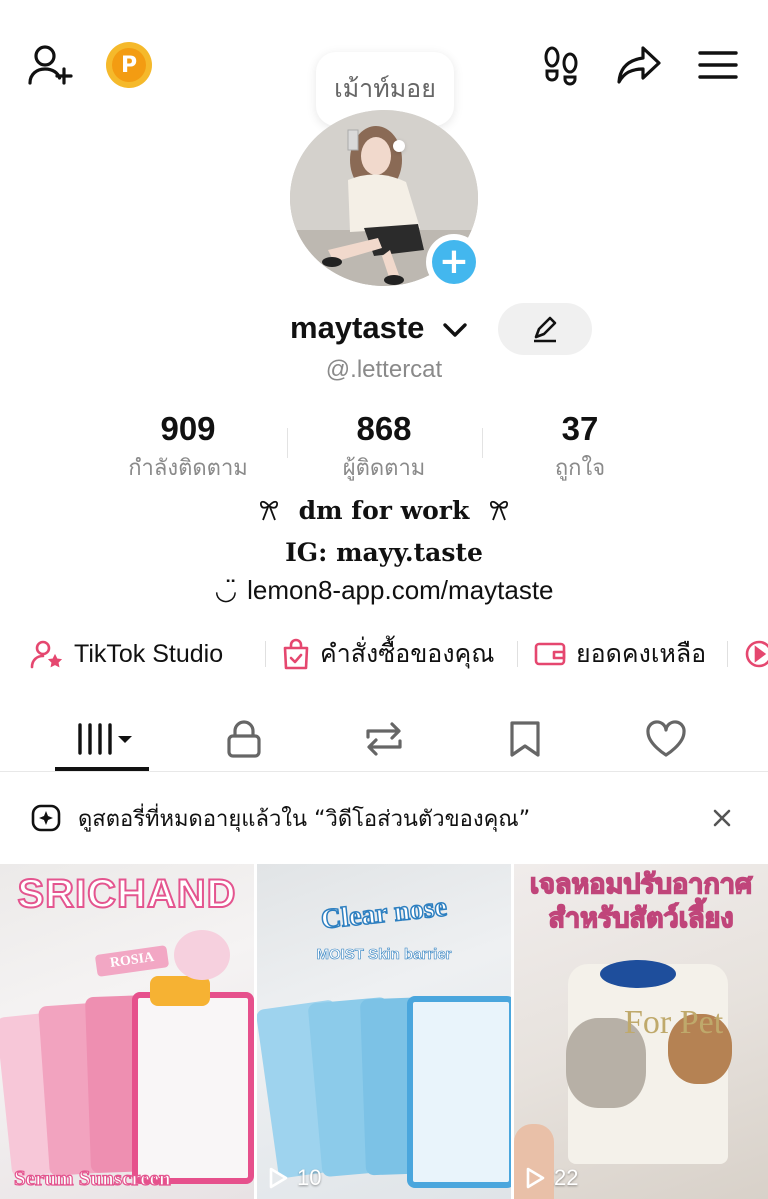  Describe the element at coordinates (551, 1178) in the screenshot. I see `view-count: 22` at that location.